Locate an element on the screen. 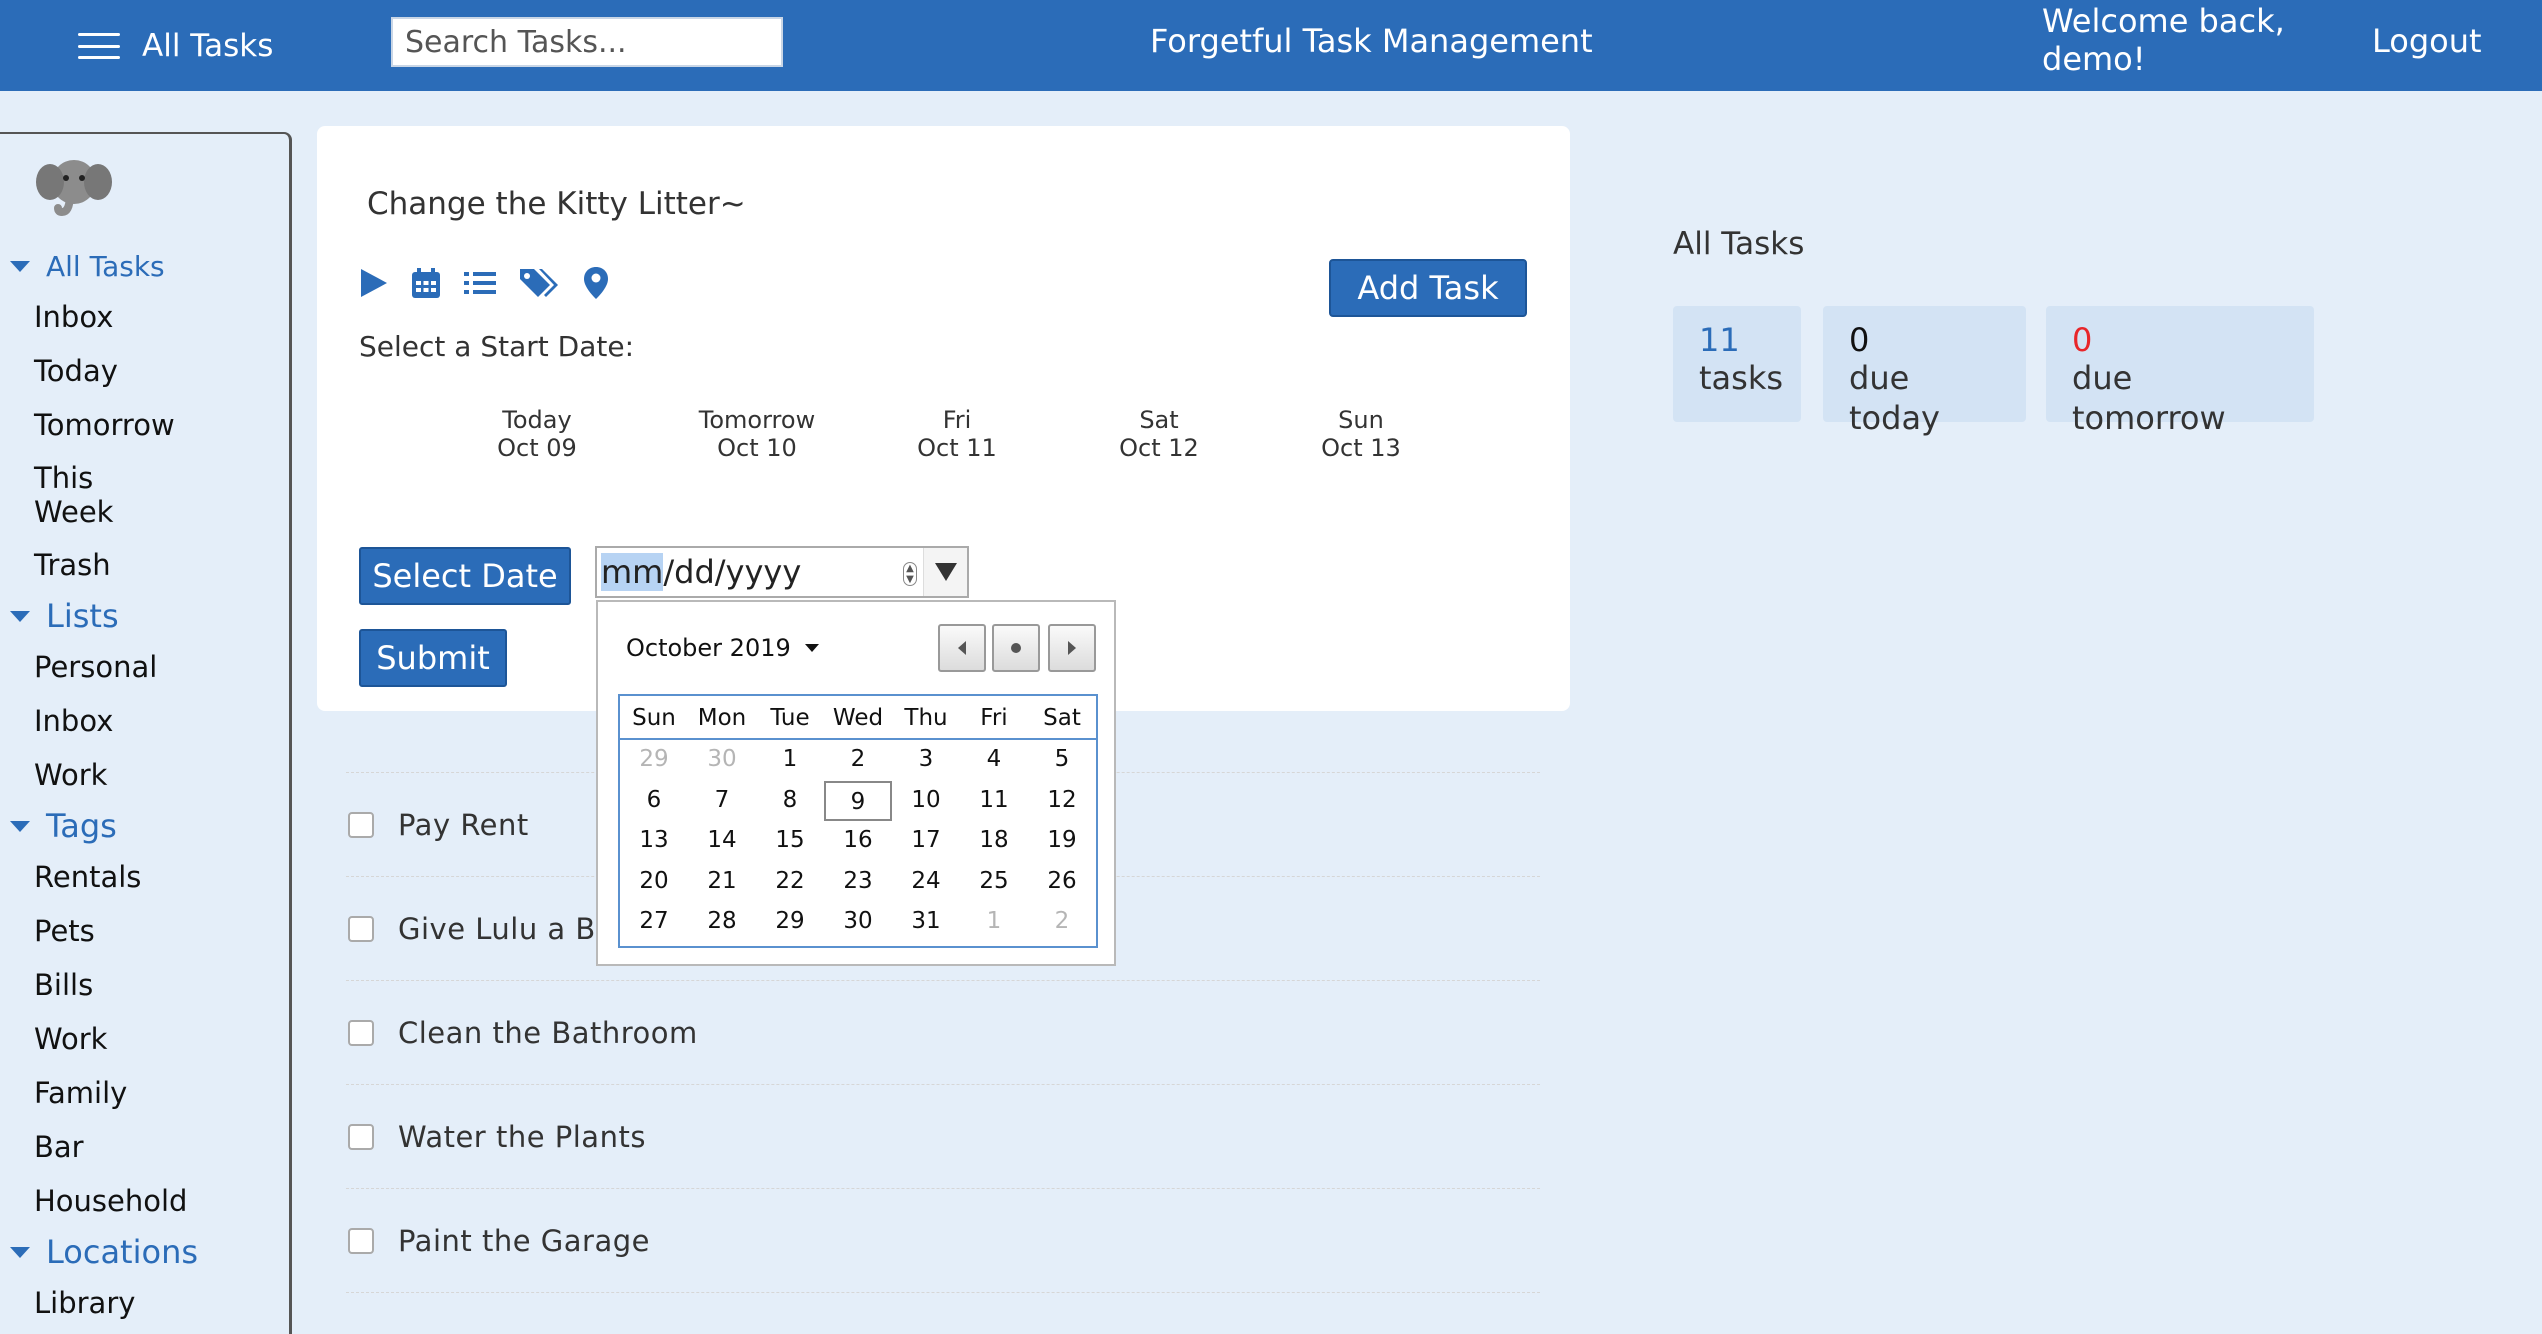 The image size is (2542, 1334). date-spinner-icon: ▲ ▼ is located at coordinates (910, 574).